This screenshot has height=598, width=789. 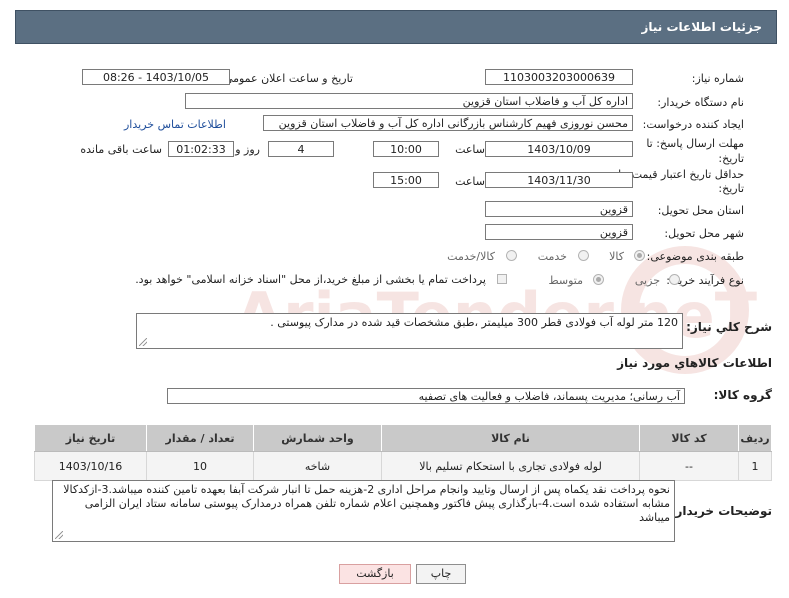 I want to click on col-row: ردیف, so click(x=755, y=438).